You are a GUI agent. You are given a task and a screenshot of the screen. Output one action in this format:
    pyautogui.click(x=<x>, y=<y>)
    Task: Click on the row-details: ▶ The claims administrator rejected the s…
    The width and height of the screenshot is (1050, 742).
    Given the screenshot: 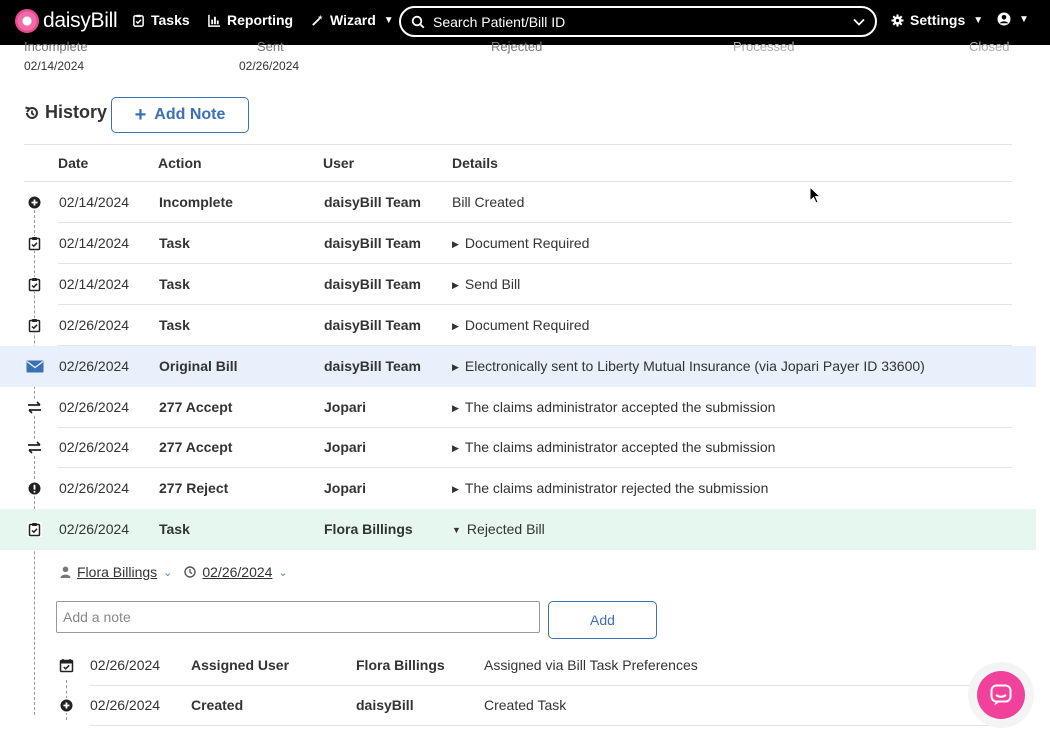 What is the action you would take?
    pyautogui.click(x=610, y=488)
    